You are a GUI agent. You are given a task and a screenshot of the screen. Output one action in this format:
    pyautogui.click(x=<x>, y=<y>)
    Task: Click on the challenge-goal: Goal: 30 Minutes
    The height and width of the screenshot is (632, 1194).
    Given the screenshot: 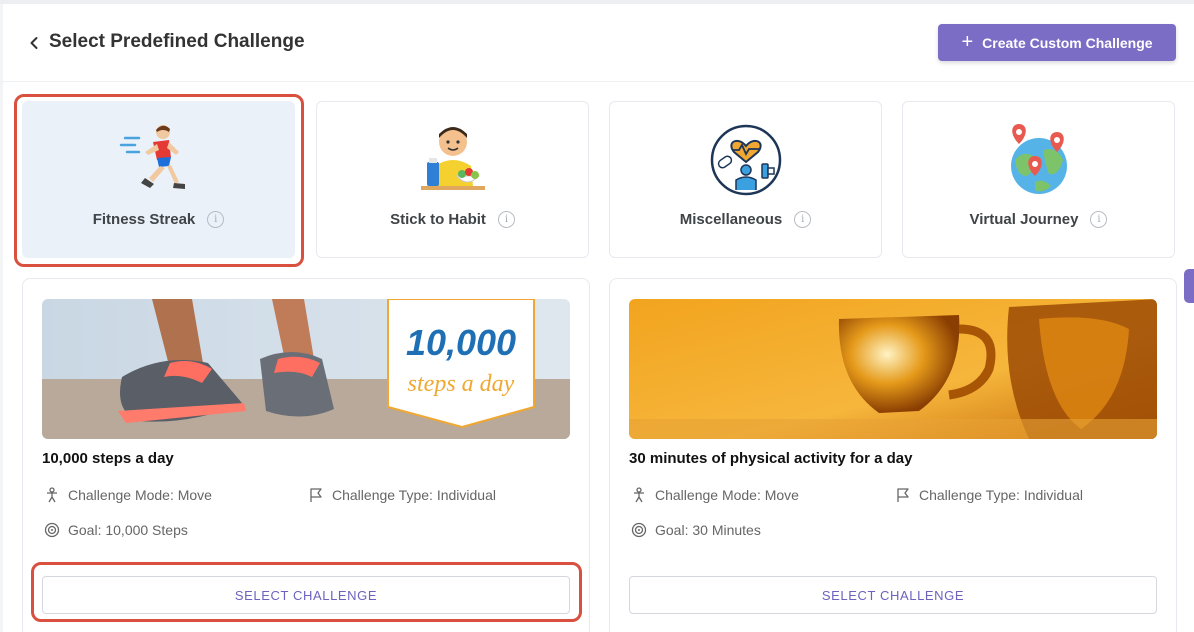 What is the action you would take?
    pyautogui.click(x=696, y=530)
    